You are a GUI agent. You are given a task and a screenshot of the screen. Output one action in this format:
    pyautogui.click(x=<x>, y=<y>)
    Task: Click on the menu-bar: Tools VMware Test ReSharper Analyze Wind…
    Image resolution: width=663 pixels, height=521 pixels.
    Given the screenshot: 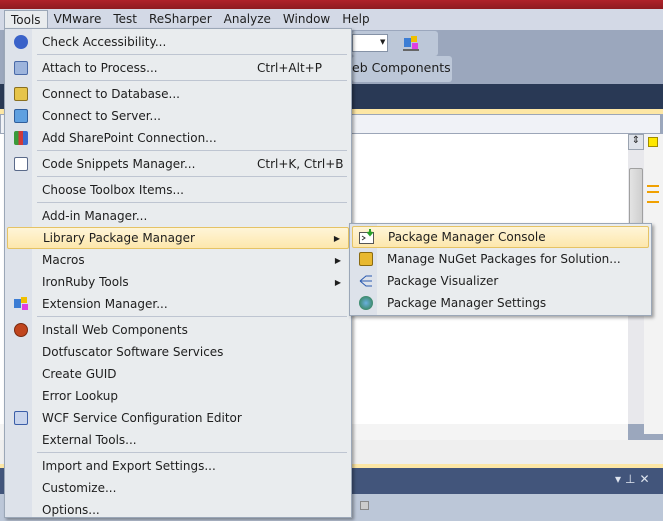 What is the action you would take?
    pyautogui.click(x=331, y=19)
    